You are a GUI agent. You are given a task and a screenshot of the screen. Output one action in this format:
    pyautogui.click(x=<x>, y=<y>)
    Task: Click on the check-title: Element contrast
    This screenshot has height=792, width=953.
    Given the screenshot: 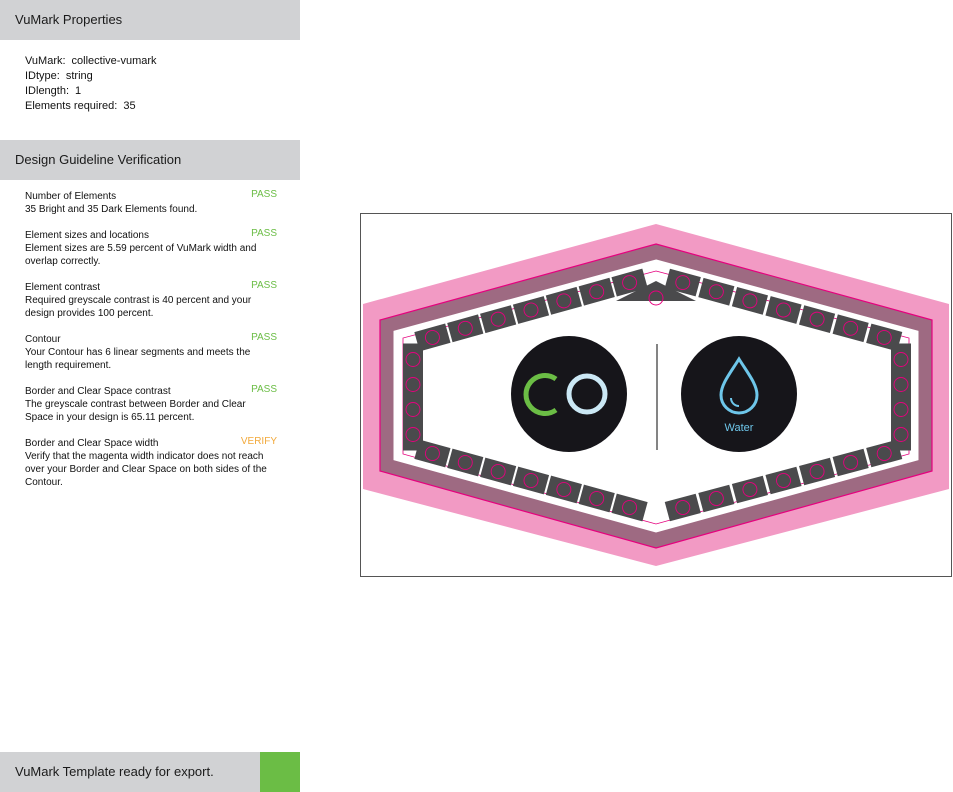 What is the action you would take?
    pyautogui.click(x=63, y=287)
    